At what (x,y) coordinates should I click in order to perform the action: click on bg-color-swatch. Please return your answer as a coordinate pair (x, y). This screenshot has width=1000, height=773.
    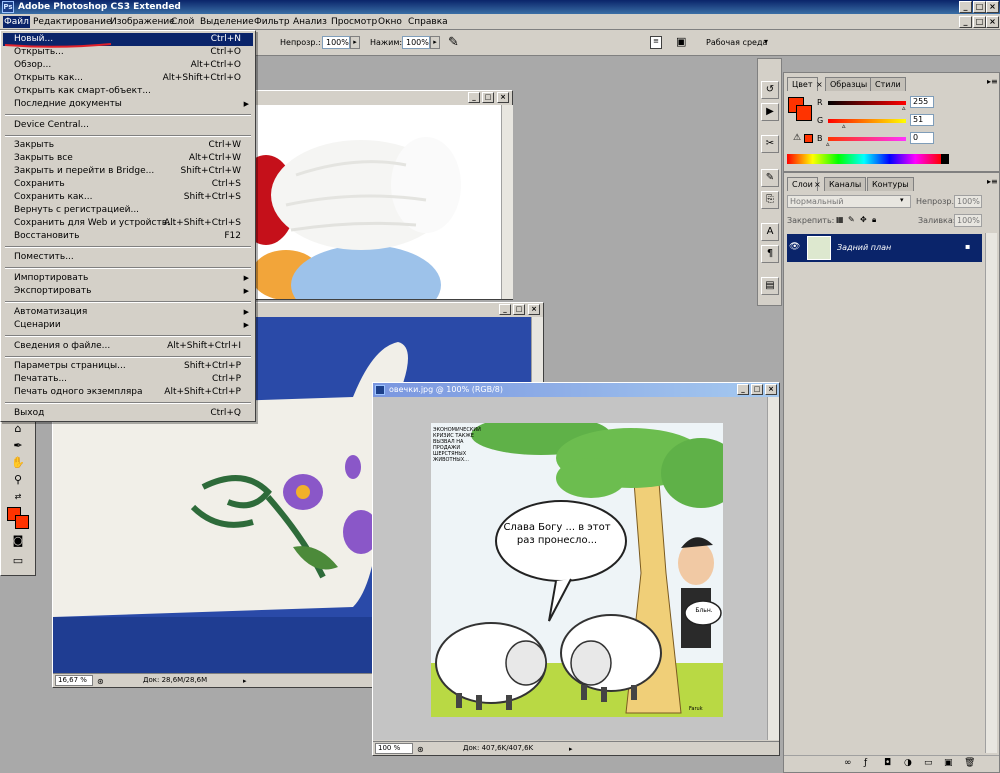
    Looking at the image, I should click on (804, 113).